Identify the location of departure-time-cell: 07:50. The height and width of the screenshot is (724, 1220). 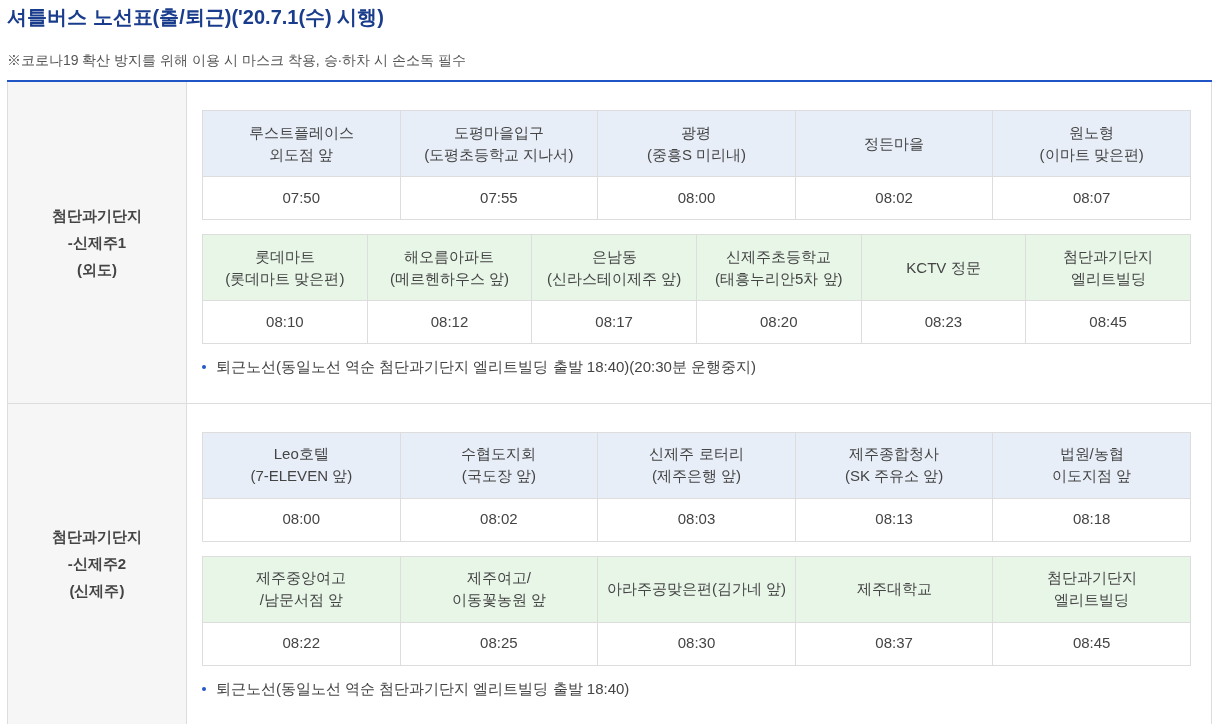
(301, 198).